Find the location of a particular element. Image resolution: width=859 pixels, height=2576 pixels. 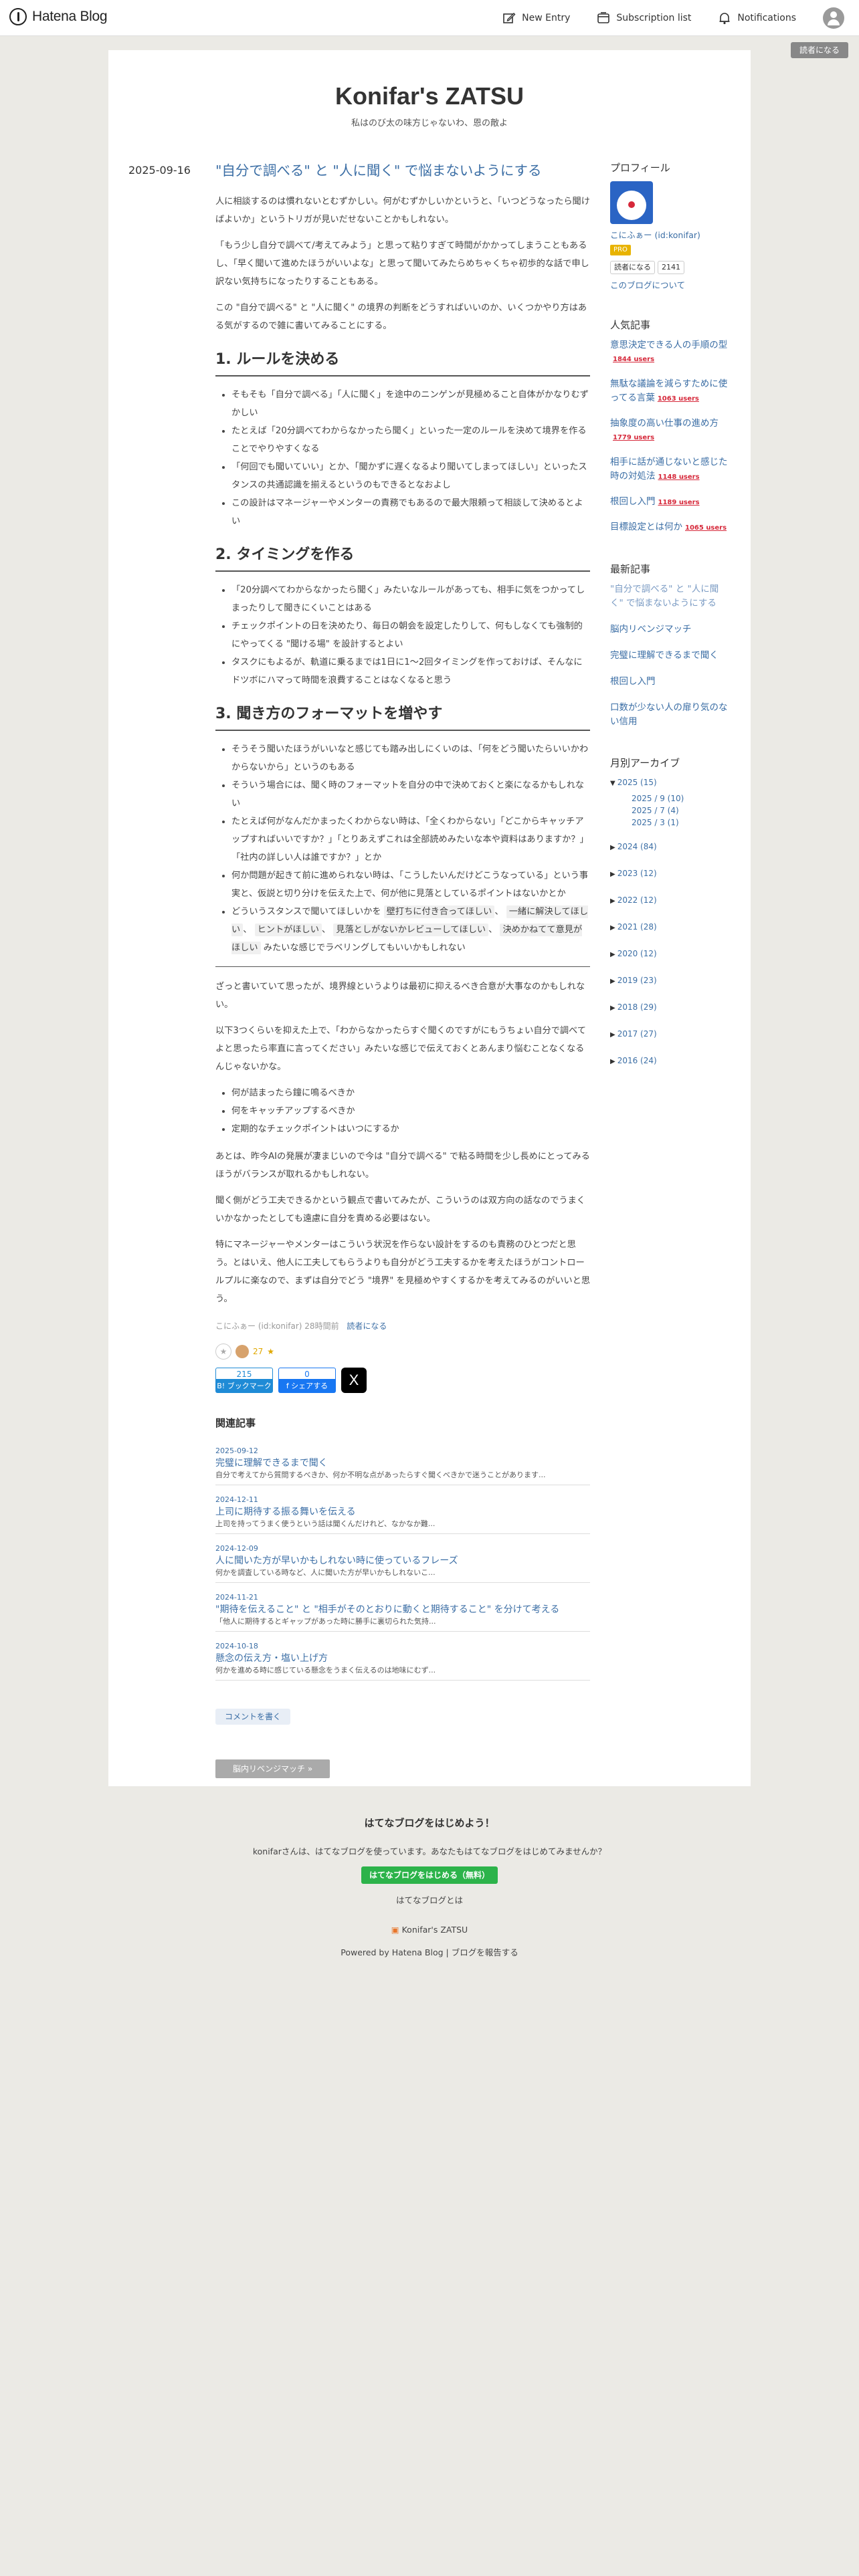

footer-brand-name: Konifar's ZATSU is located at coordinates (435, 1930).